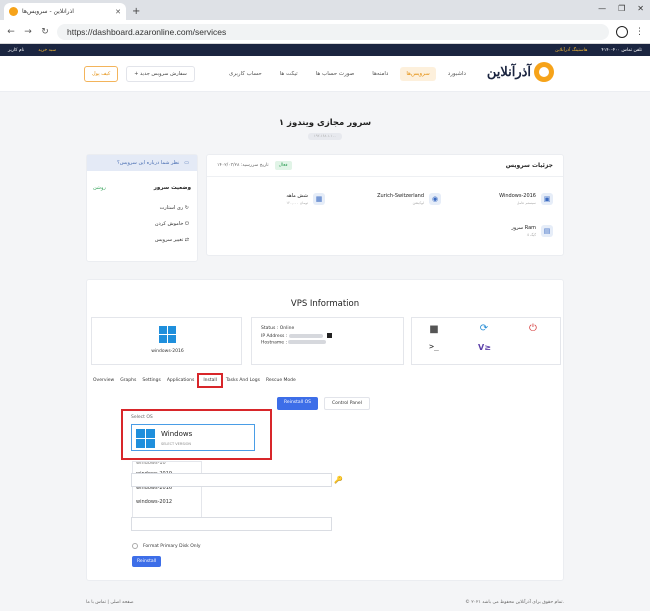 This screenshot has height=611, width=650. What do you see at coordinates (602, 8) in the screenshot?
I see `minimize-icon: —` at bounding box center [602, 8].